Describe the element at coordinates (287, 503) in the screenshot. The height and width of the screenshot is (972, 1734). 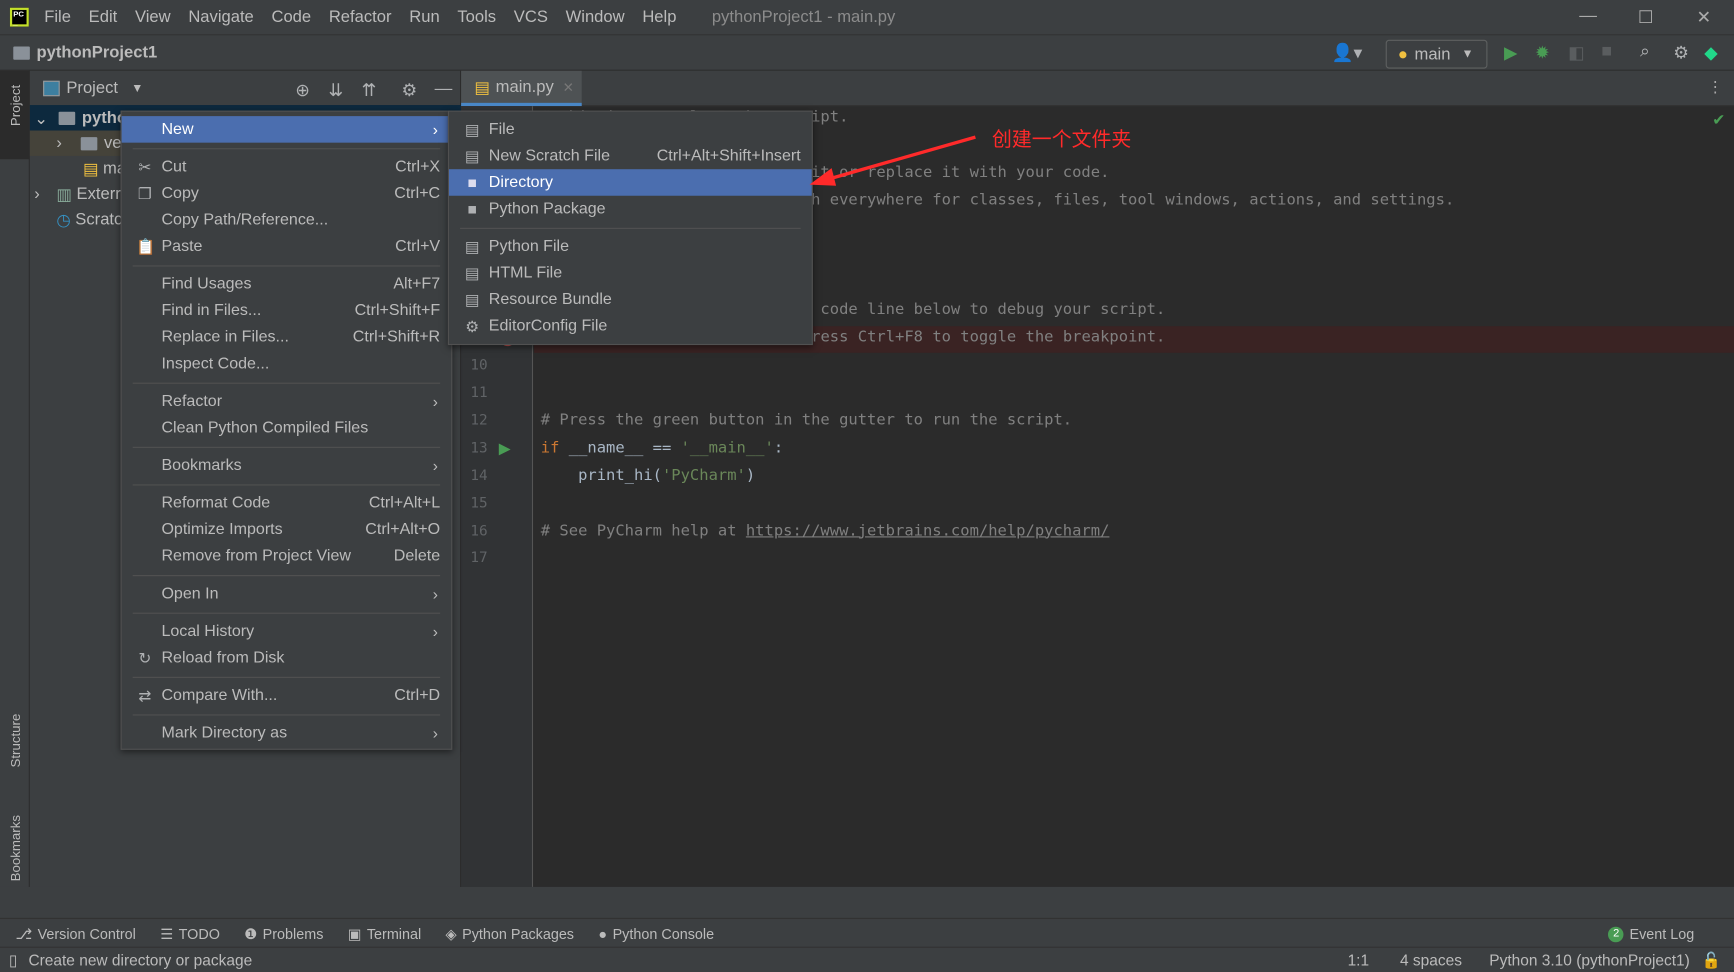
I see `menu-item-reformat-code: Reformat Code Ctrl+Alt+L` at that location.